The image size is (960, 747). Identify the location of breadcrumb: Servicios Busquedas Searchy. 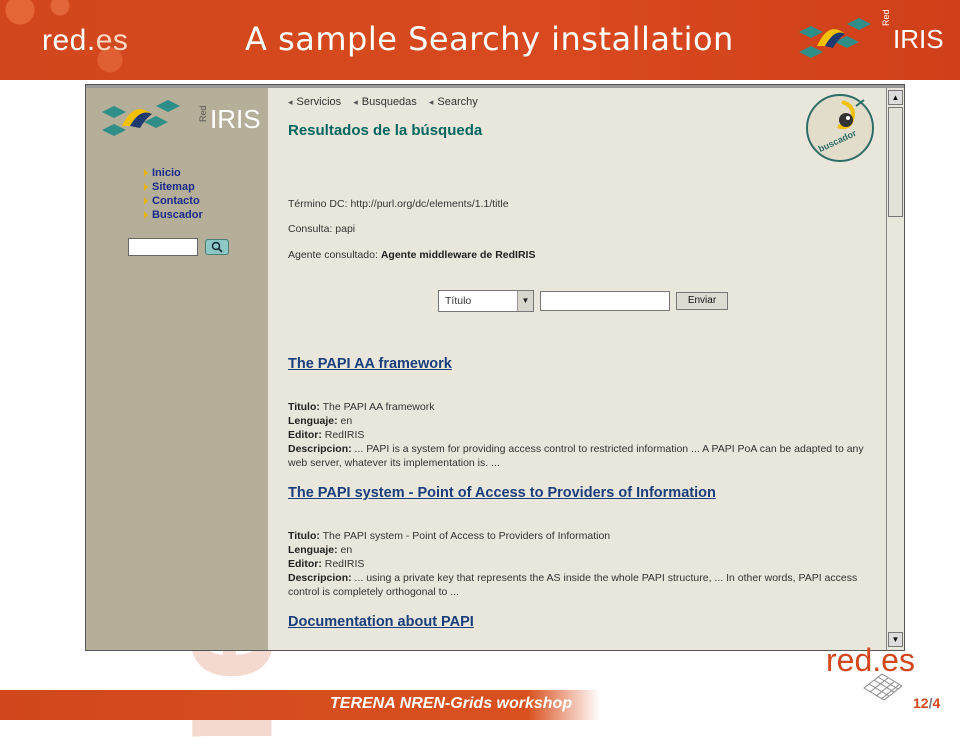
(387, 102).